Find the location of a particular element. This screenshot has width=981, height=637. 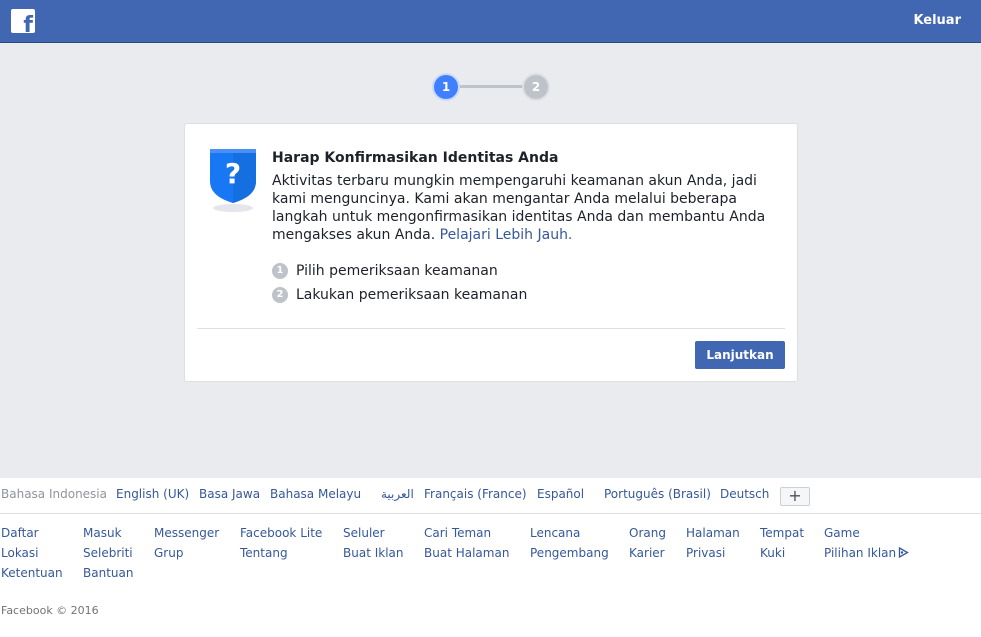

footer-link: Masuk is located at coordinates (102, 533).